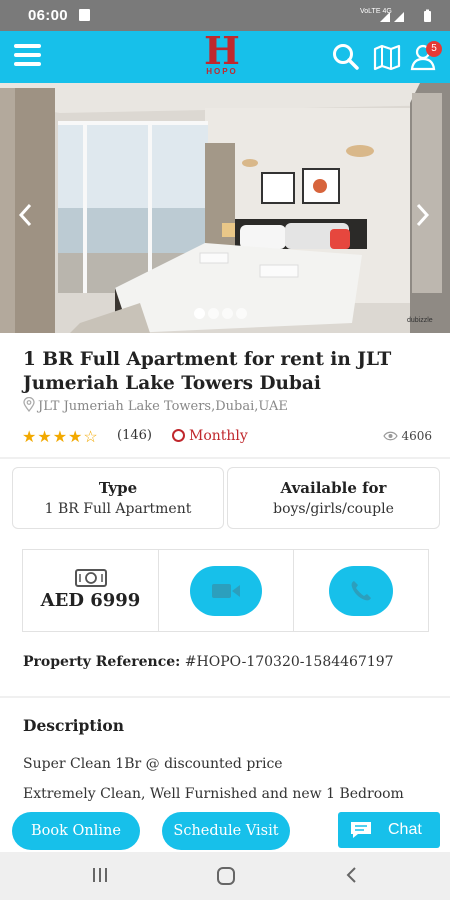 The image size is (450, 900). I want to click on available-for-card: Available for boys/girls/couple, so click(333, 498).